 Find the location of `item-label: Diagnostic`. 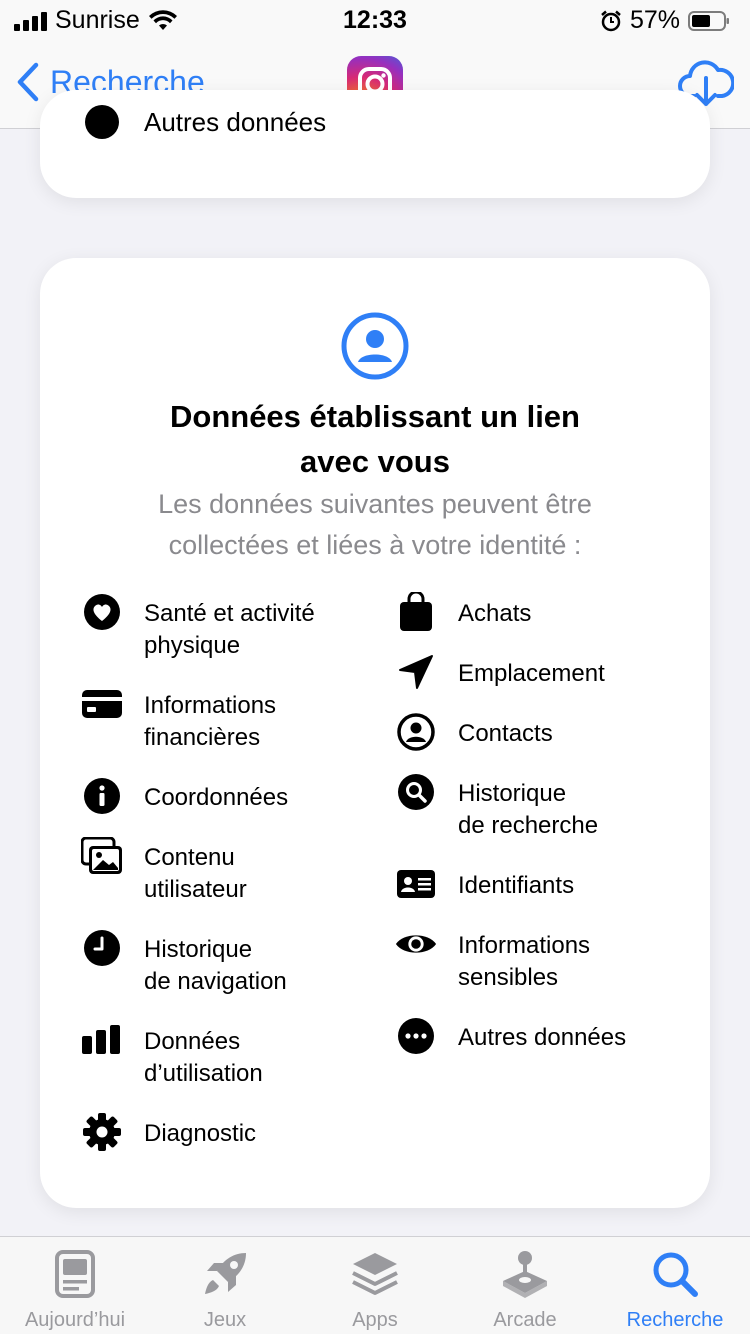

item-label: Diagnostic is located at coordinates (200, 1133).